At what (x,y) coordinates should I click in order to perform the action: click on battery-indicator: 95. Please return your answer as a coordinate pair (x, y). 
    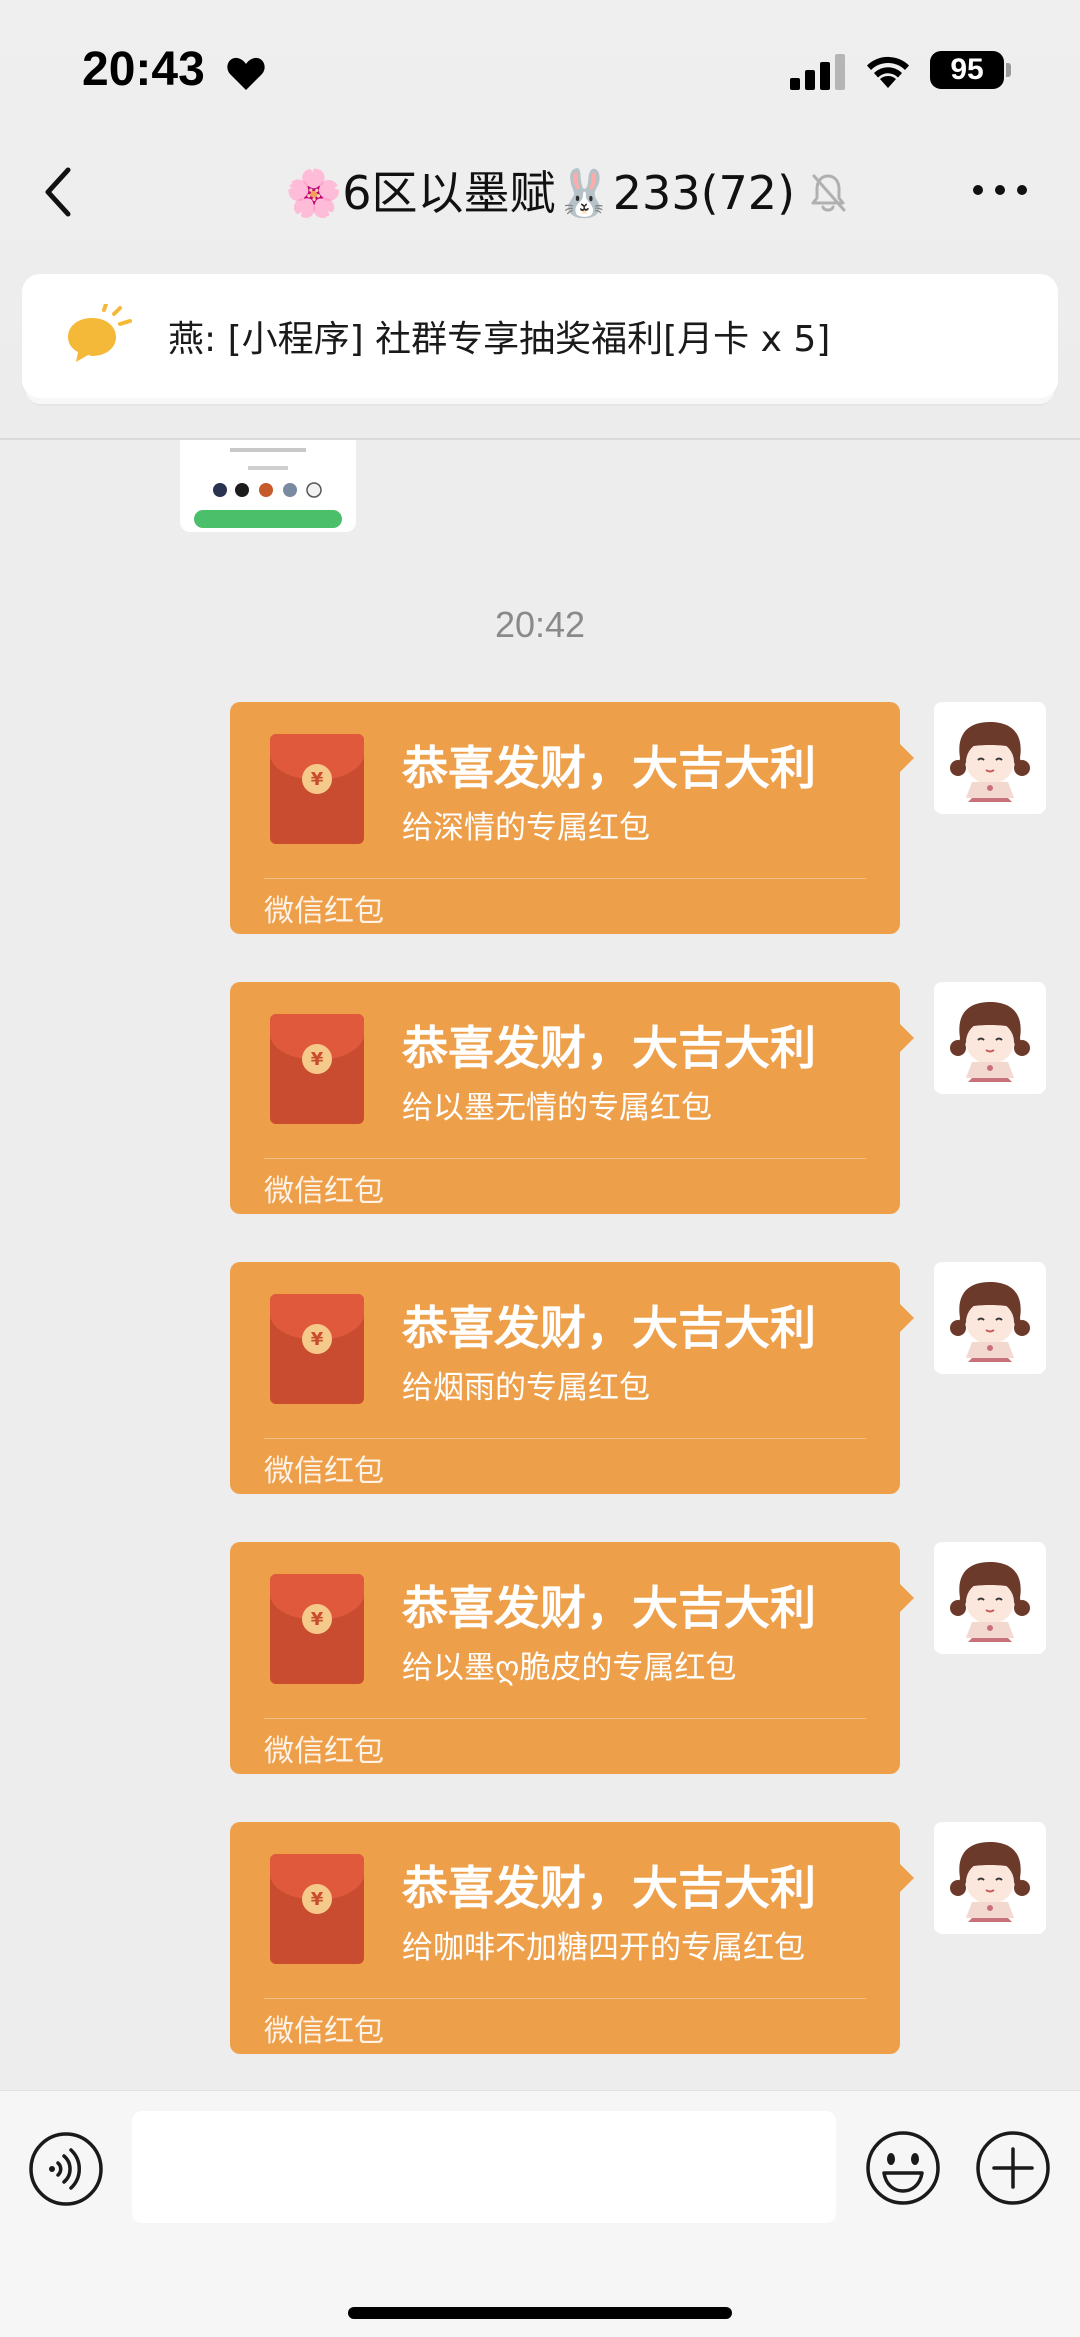
    Looking at the image, I should click on (967, 70).